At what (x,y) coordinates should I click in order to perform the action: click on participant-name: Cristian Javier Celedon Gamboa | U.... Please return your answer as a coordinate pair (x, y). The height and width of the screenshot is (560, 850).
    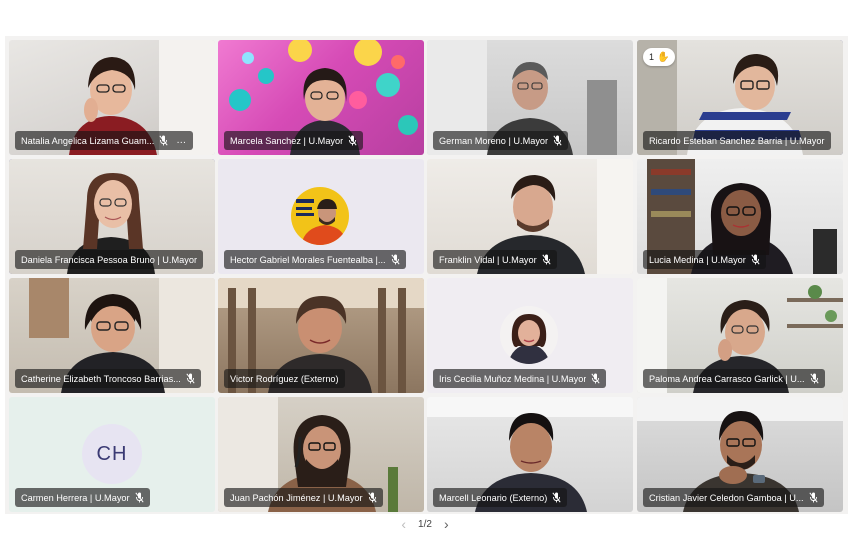
    Looking at the image, I should click on (726, 497).